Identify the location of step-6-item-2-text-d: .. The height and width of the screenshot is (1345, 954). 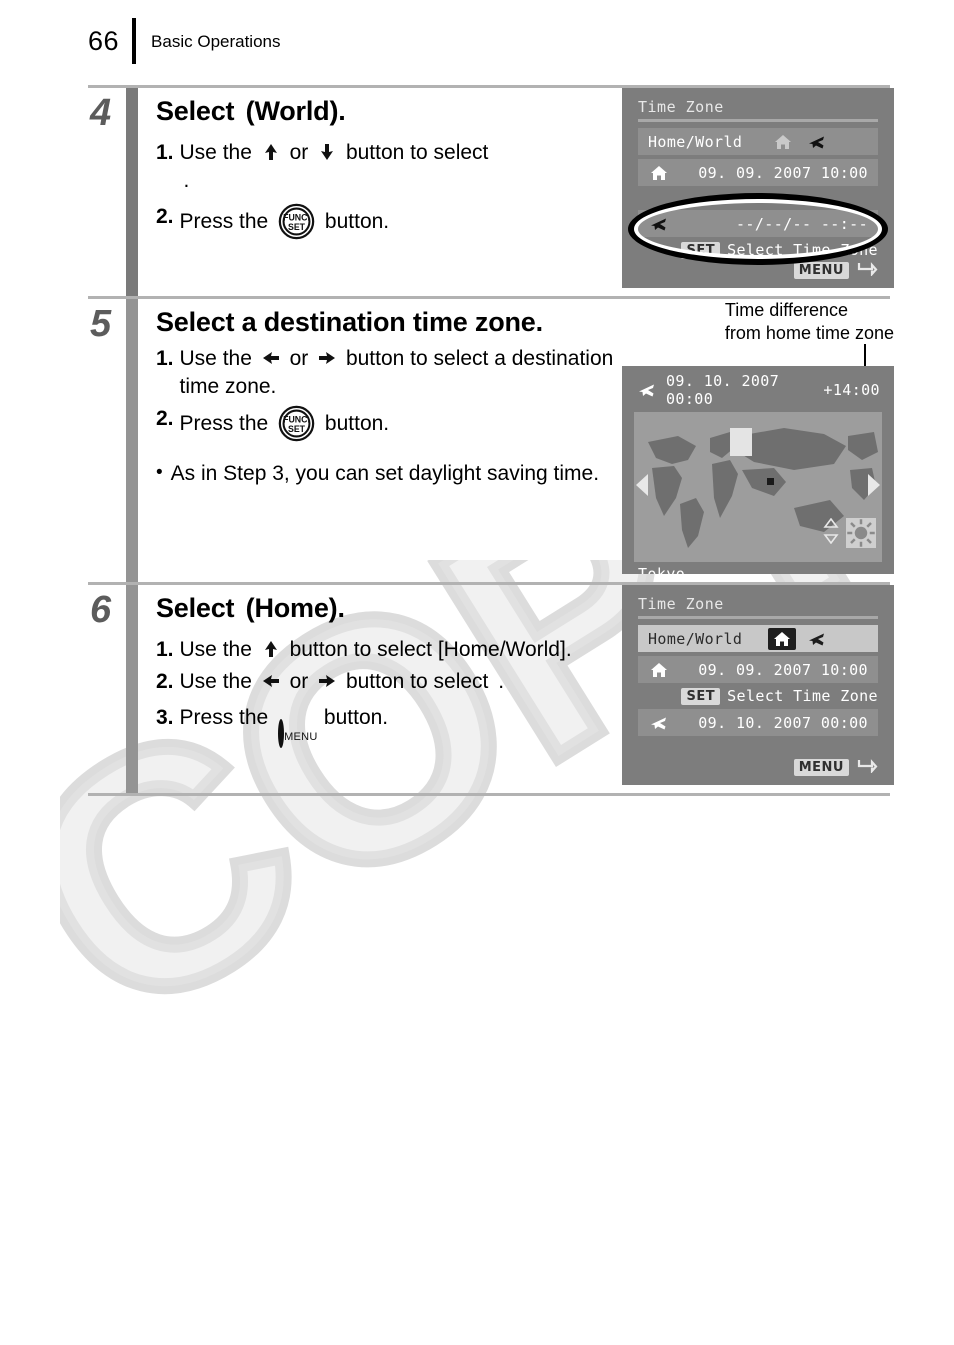
(501, 681).